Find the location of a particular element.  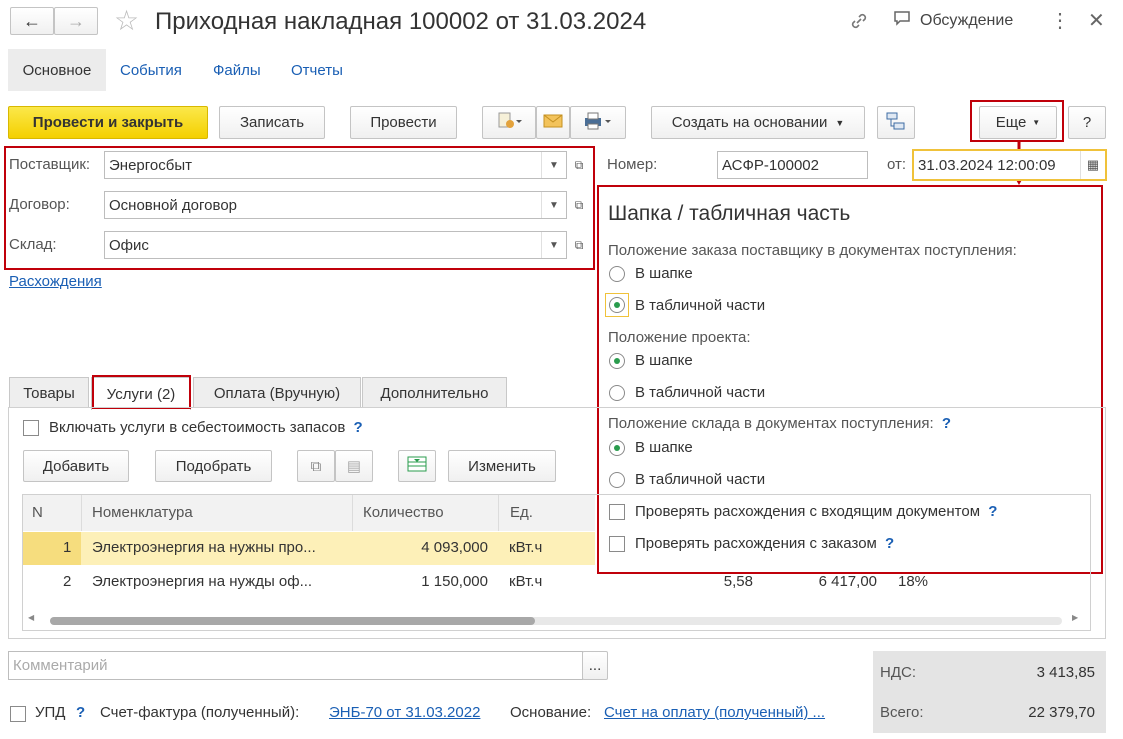

print-button is located at coordinates (598, 122).